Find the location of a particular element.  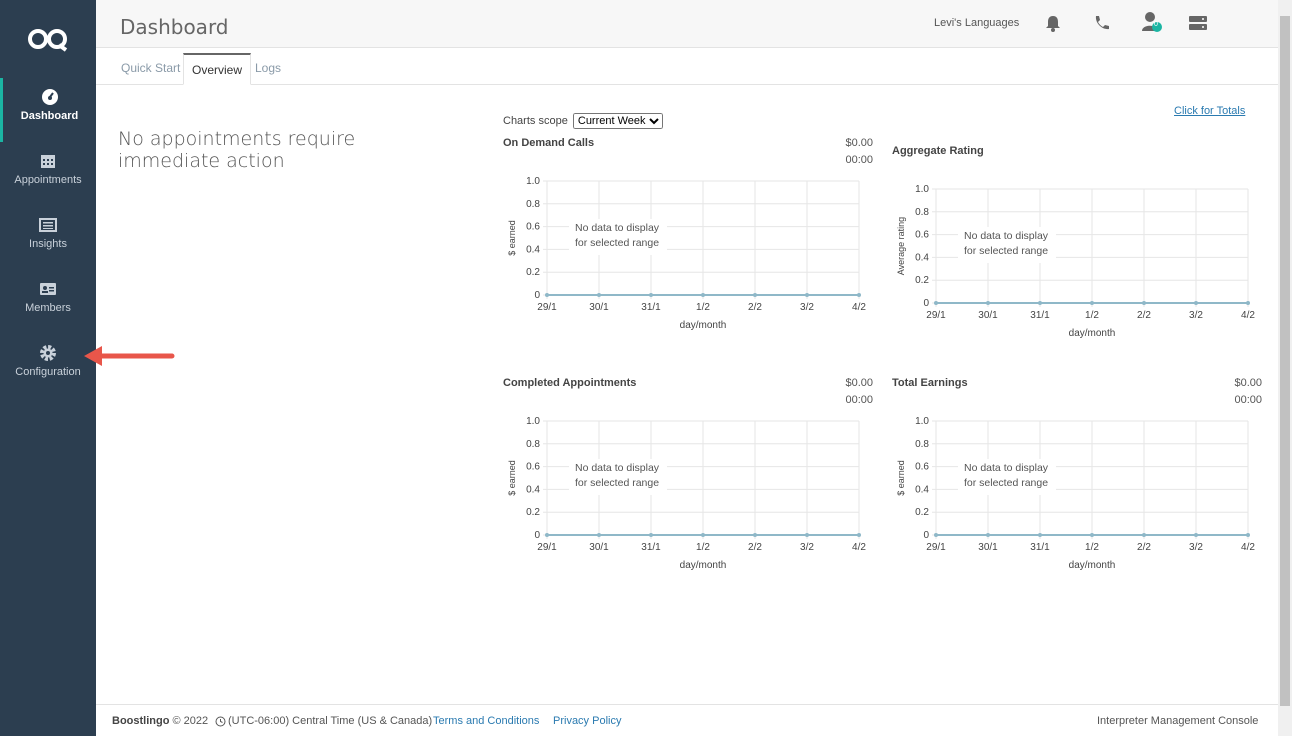

gauge-icon is located at coordinates (49, 97).